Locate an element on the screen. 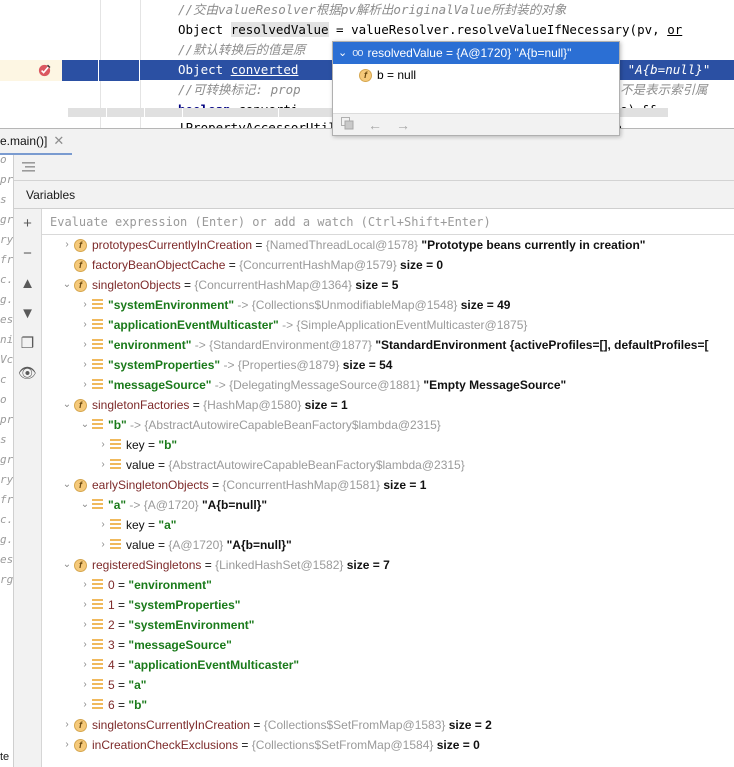 Image resolution: width=734 pixels, height=767 pixels. tree-row-label: "a" -> {A@1720} "A{b=null}" is located at coordinates (187, 505).